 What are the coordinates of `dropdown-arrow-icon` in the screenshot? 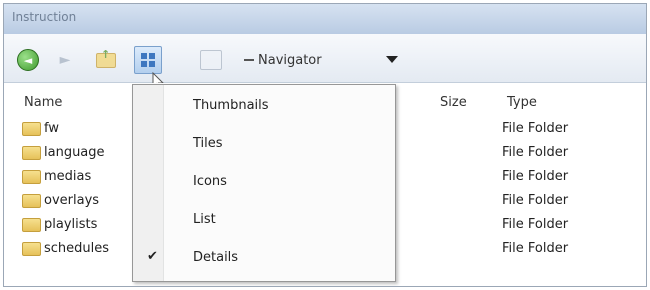 It's located at (392, 59).